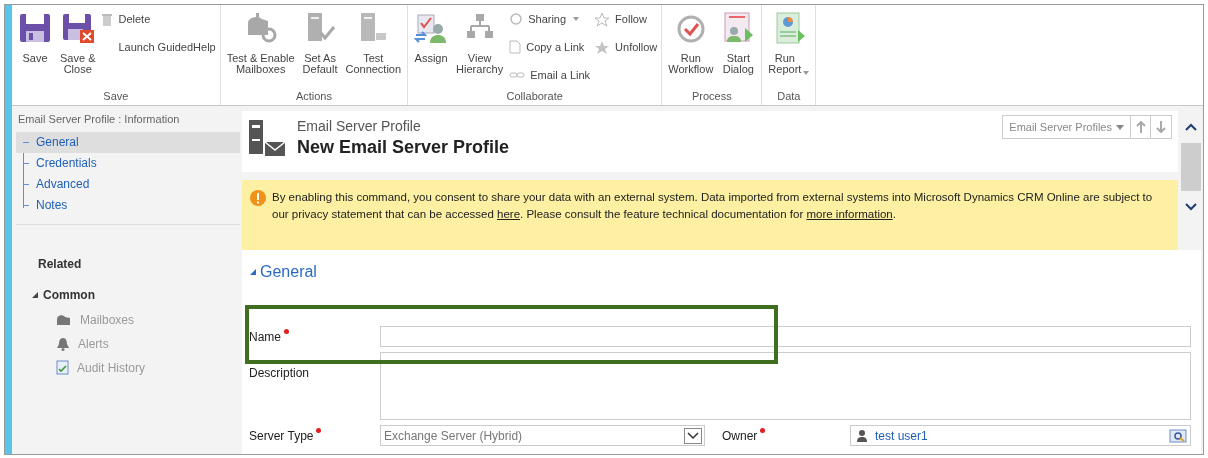  I want to click on entity-name: Email Server Profile, so click(359, 126).